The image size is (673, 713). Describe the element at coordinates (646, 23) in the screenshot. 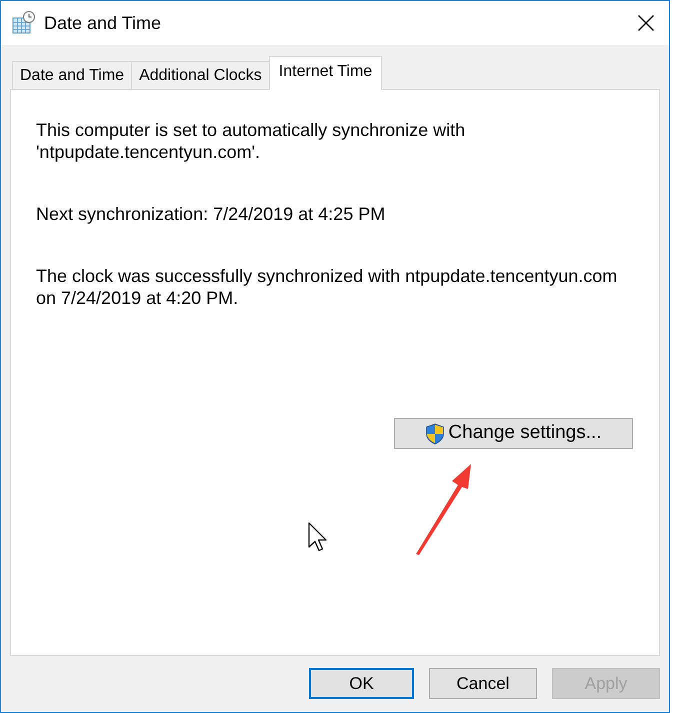

I see `close-icon` at that location.